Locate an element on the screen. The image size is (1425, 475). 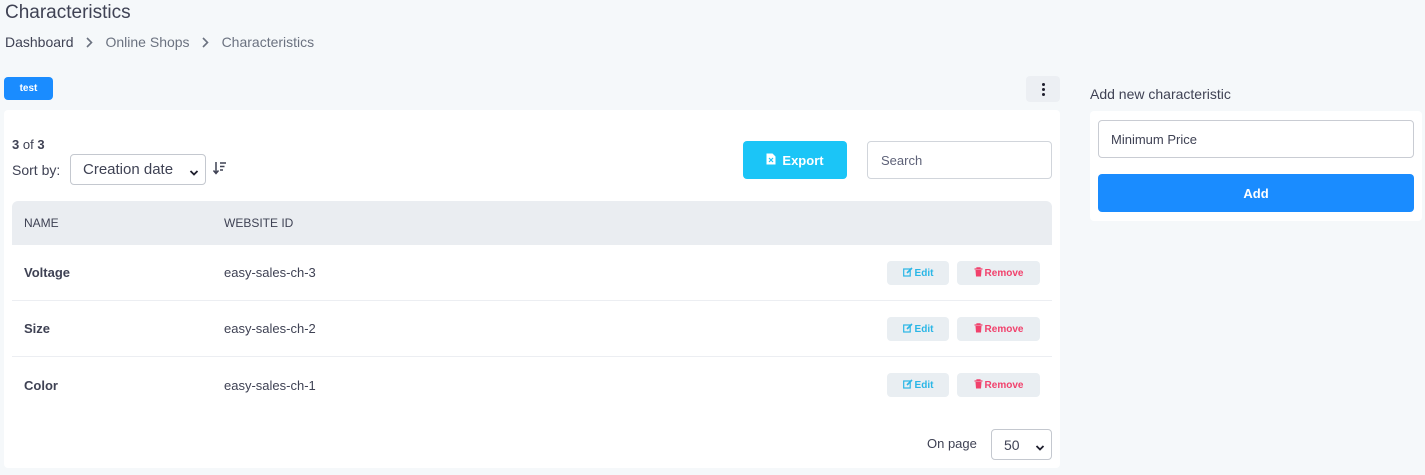
more-options-button is located at coordinates (1043, 89).